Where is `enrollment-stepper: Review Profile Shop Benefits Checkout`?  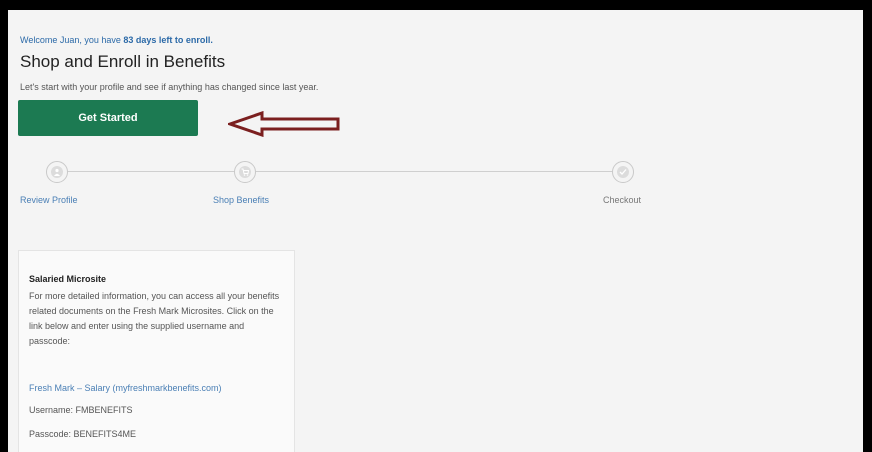 enrollment-stepper: Review Profile Shop Benefits Checkout is located at coordinates (435, 185).